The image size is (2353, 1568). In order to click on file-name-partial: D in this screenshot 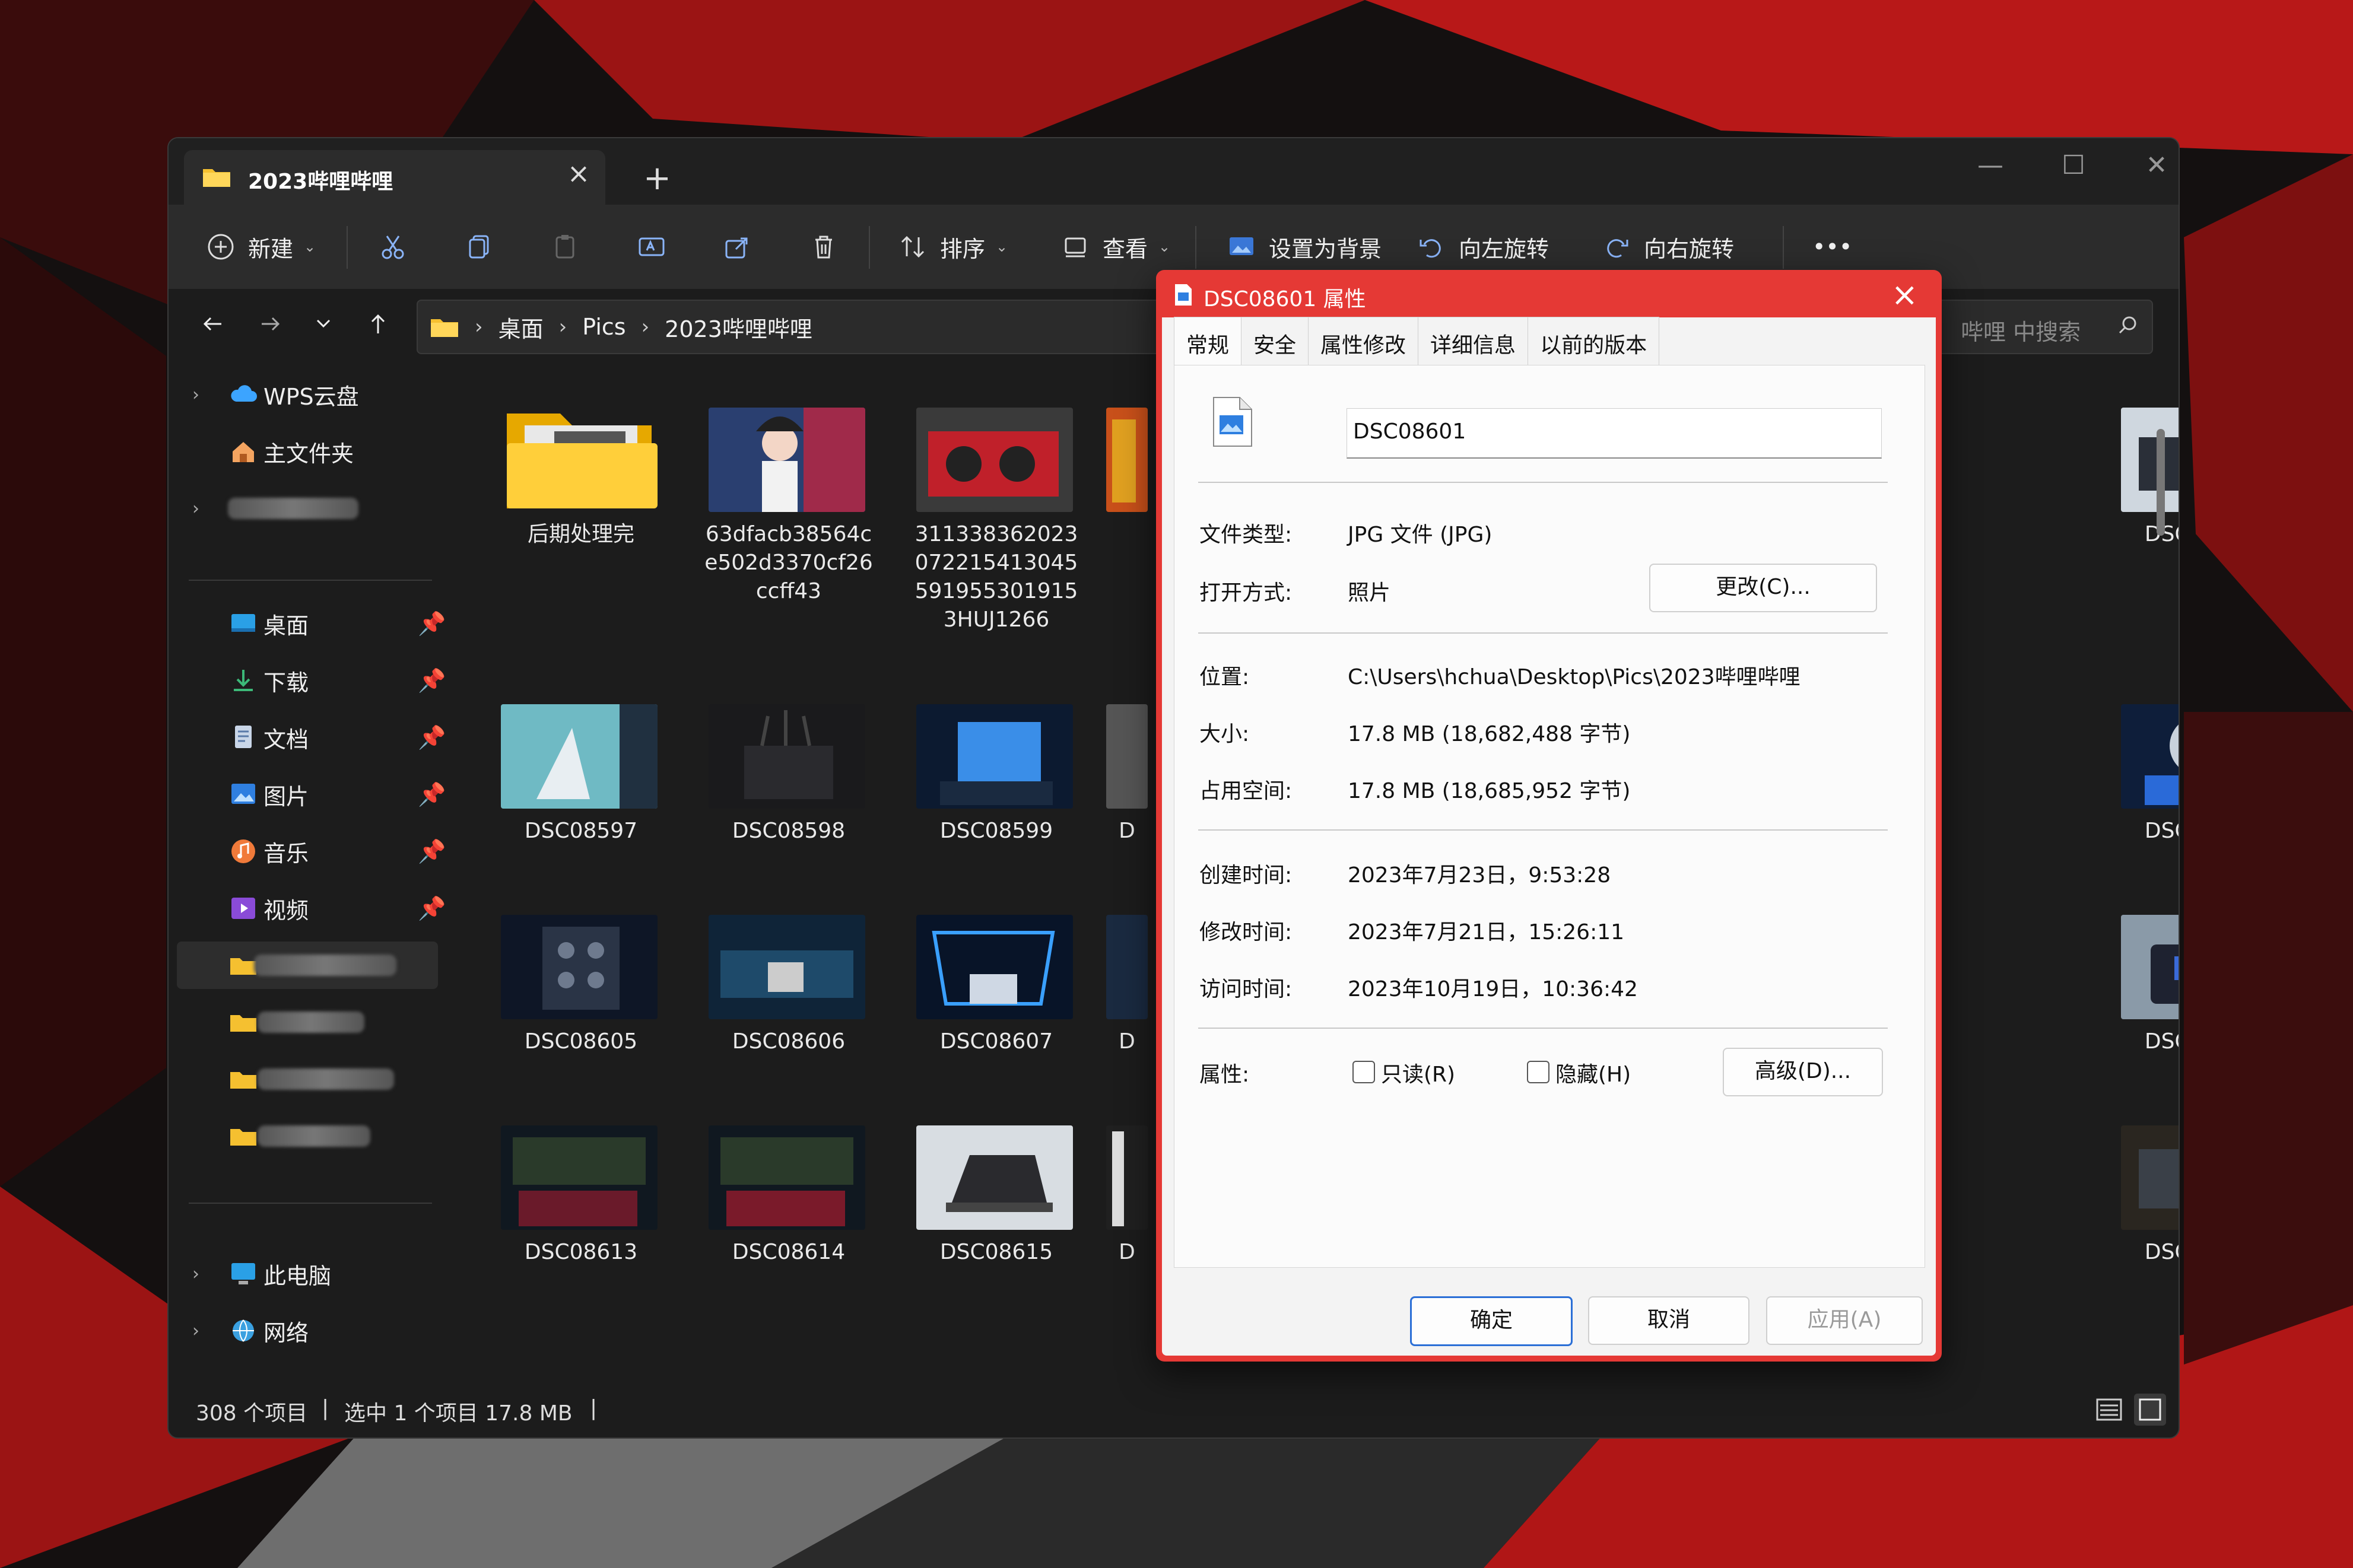, I will do `click(1127, 831)`.